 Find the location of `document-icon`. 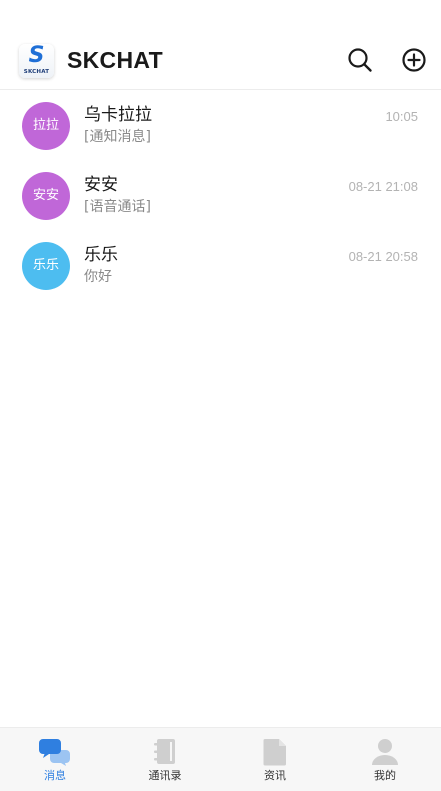

document-icon is located at coordinates (274, 752).